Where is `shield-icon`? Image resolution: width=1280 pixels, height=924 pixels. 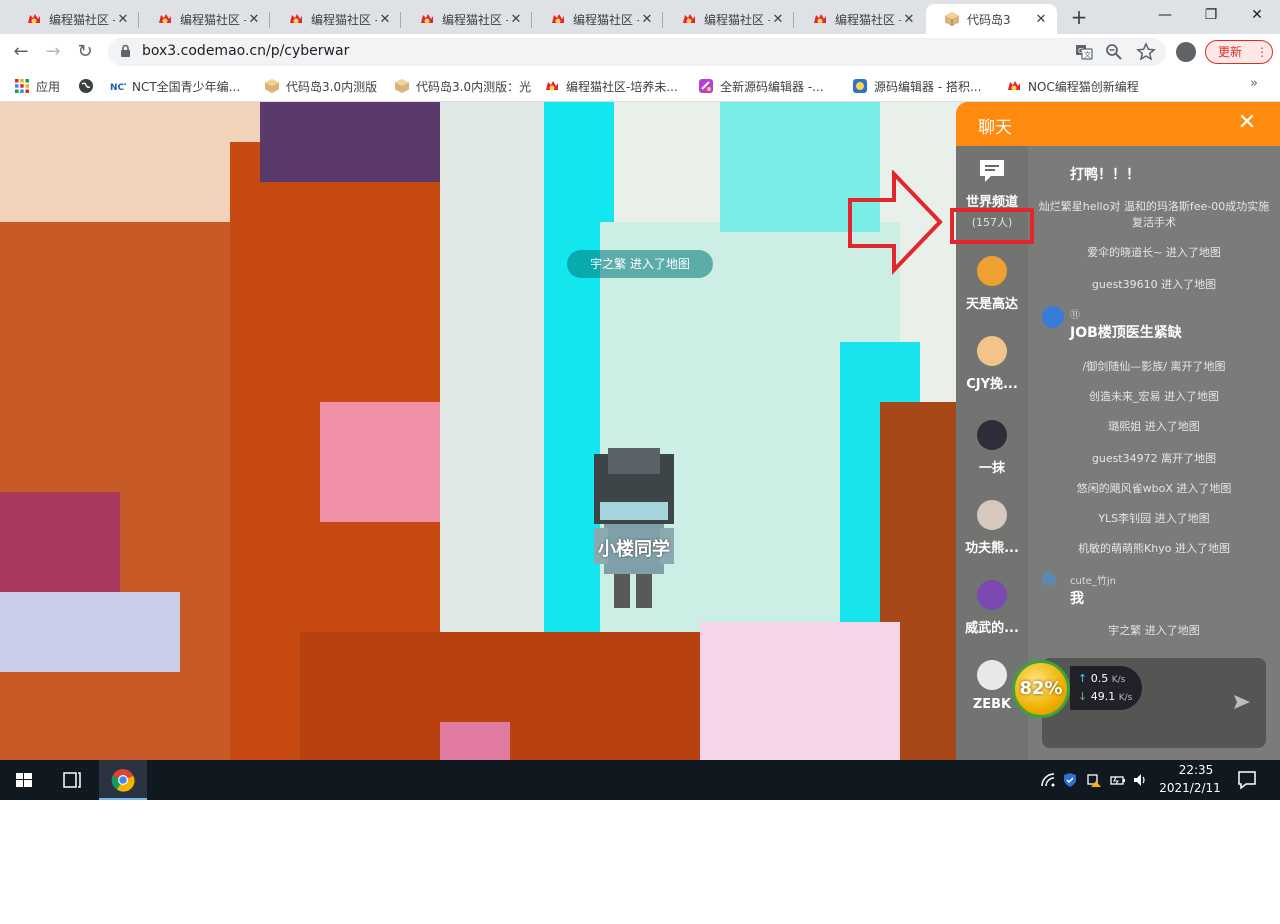 shield-icon is located at coordinates (1070, 780).